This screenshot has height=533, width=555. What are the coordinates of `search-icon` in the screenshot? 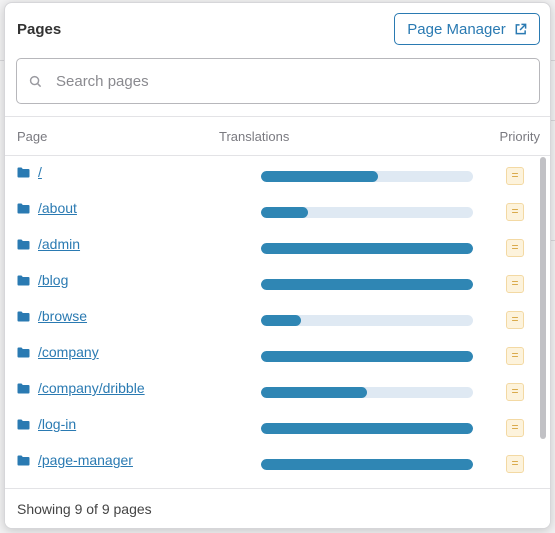 It's located at (35, 81).